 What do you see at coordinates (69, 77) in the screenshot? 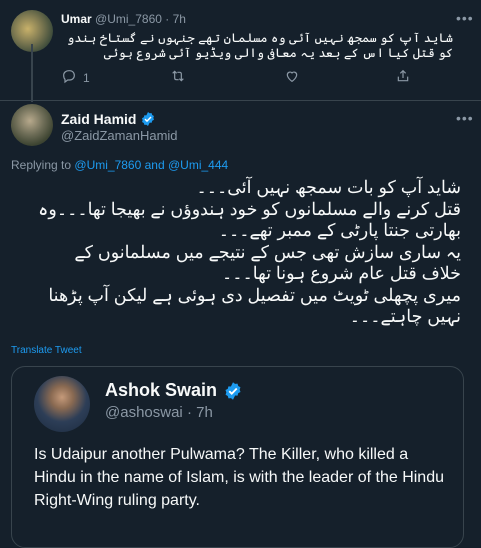
I see `reply-icon` at bounding box center [69, 77].